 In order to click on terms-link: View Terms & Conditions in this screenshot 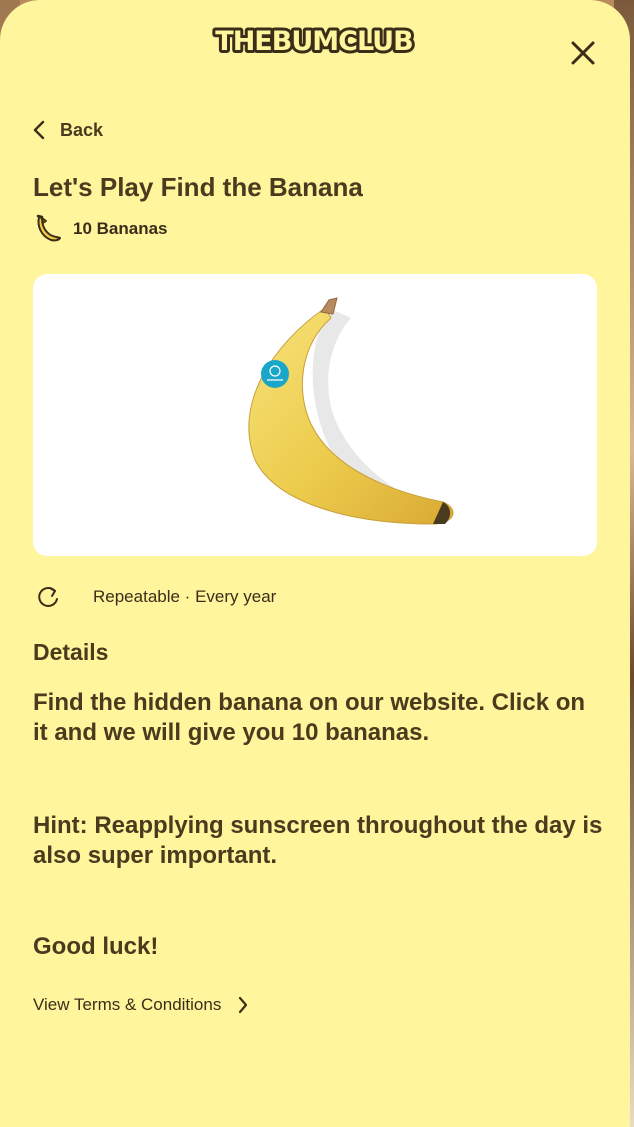, I will do `click(141, 1005)`.